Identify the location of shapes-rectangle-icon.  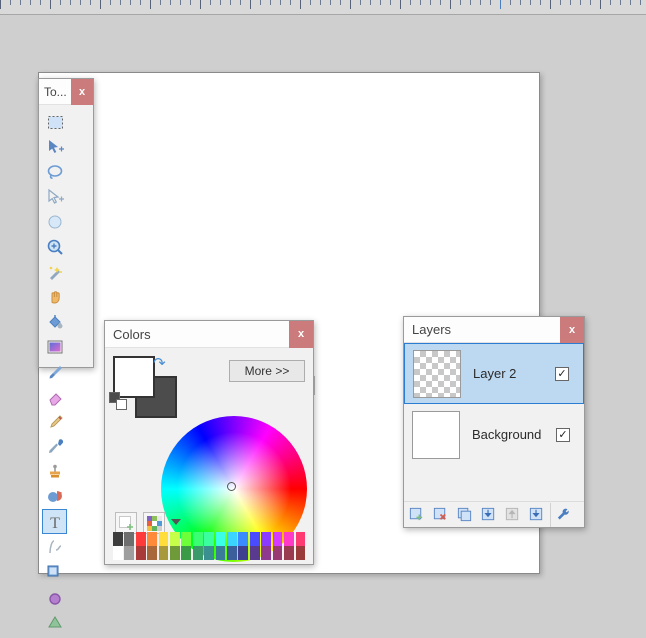
(54, 571).